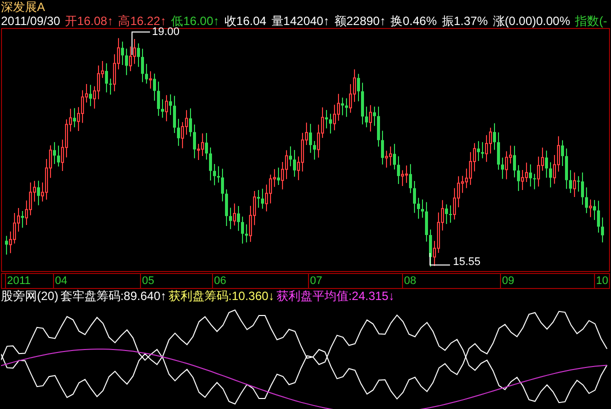 This screenshot has height=409, width=611. I want to click on quote-field: 量142040↑, so click(300, 21).